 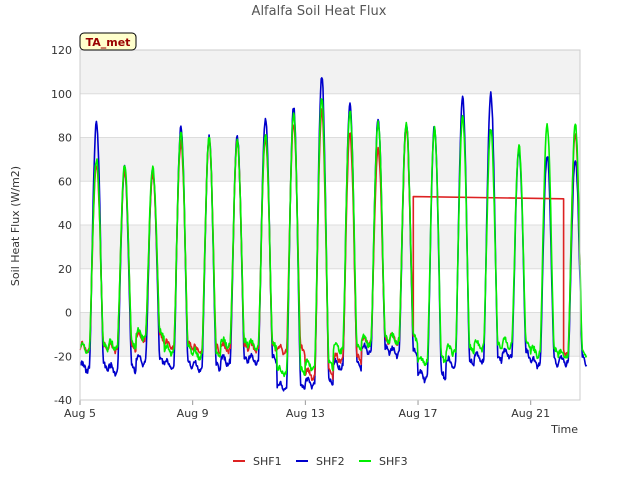 What do you see at coordinates (193, 413) in the screenshot?
I see `x-tick-label: Aug 9` at bounding box center [193, 413].